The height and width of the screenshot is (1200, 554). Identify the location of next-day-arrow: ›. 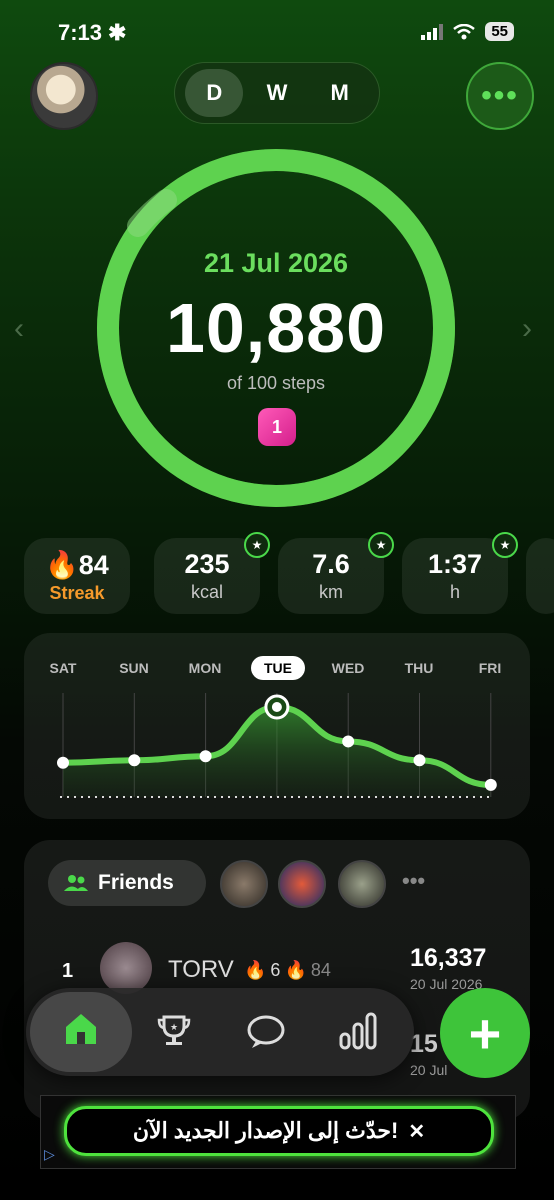
(527, 329).